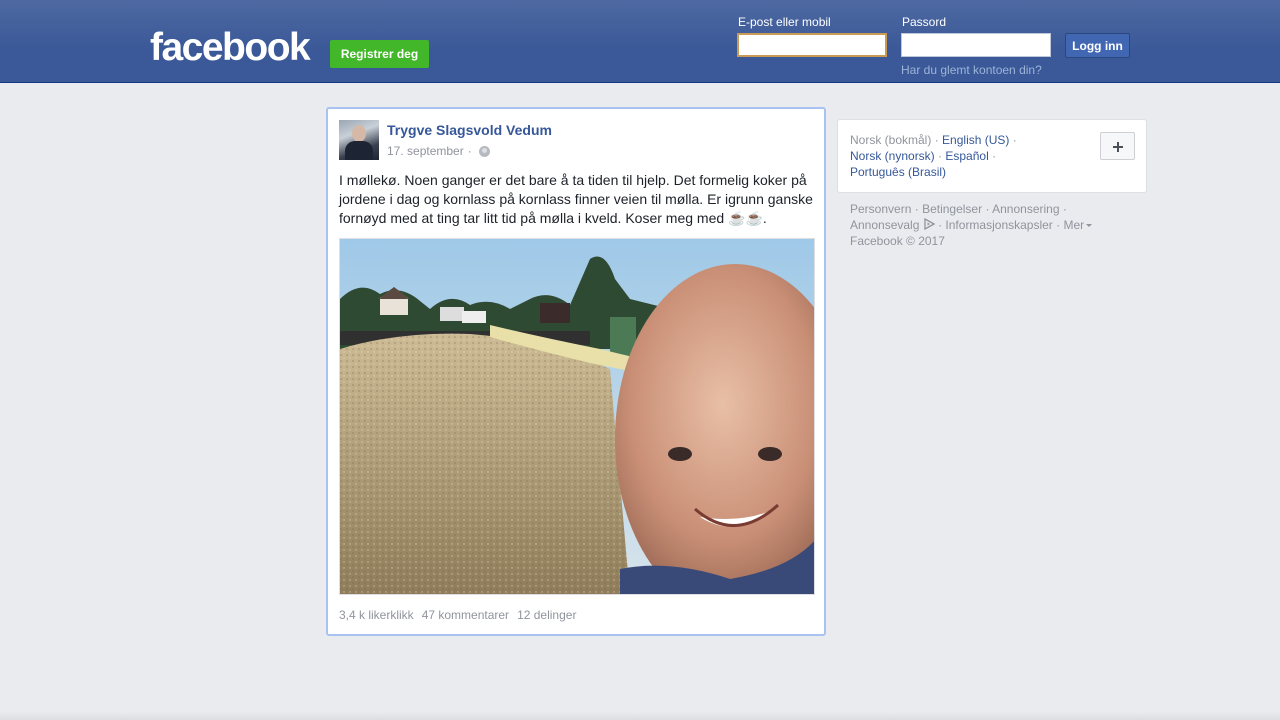  What do you see at coordinates (640, 716) in the screenshot?
I see `bottom-shadow` at bounding box center [640, 716].